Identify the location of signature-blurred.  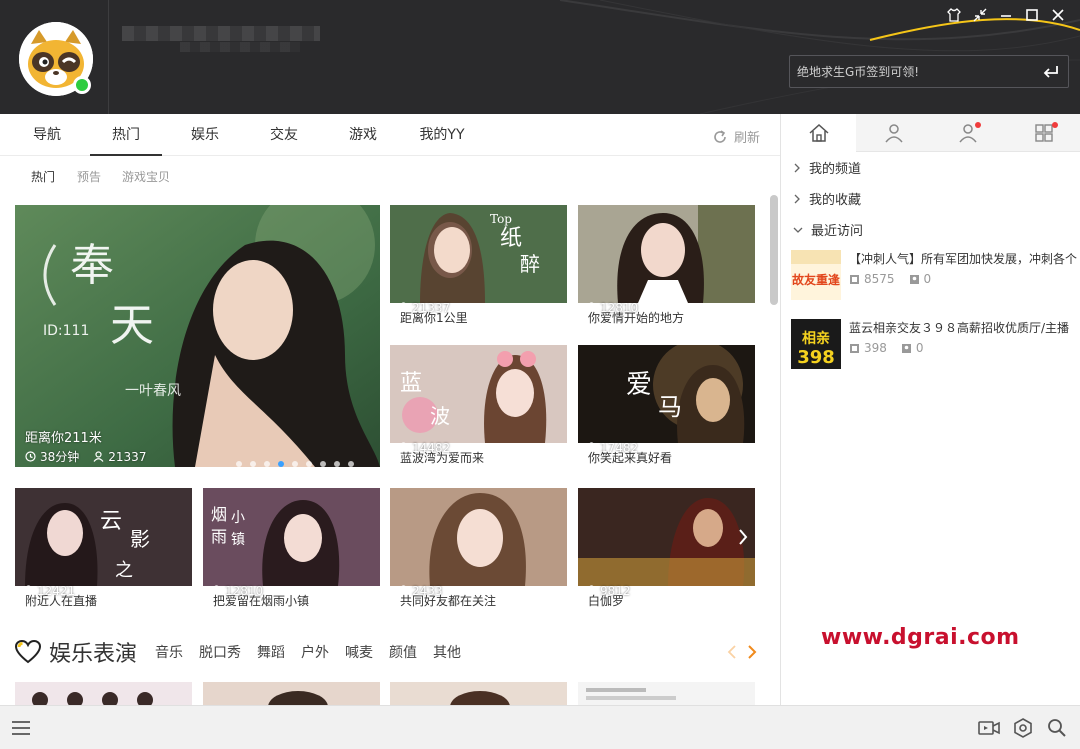
(240, 47).